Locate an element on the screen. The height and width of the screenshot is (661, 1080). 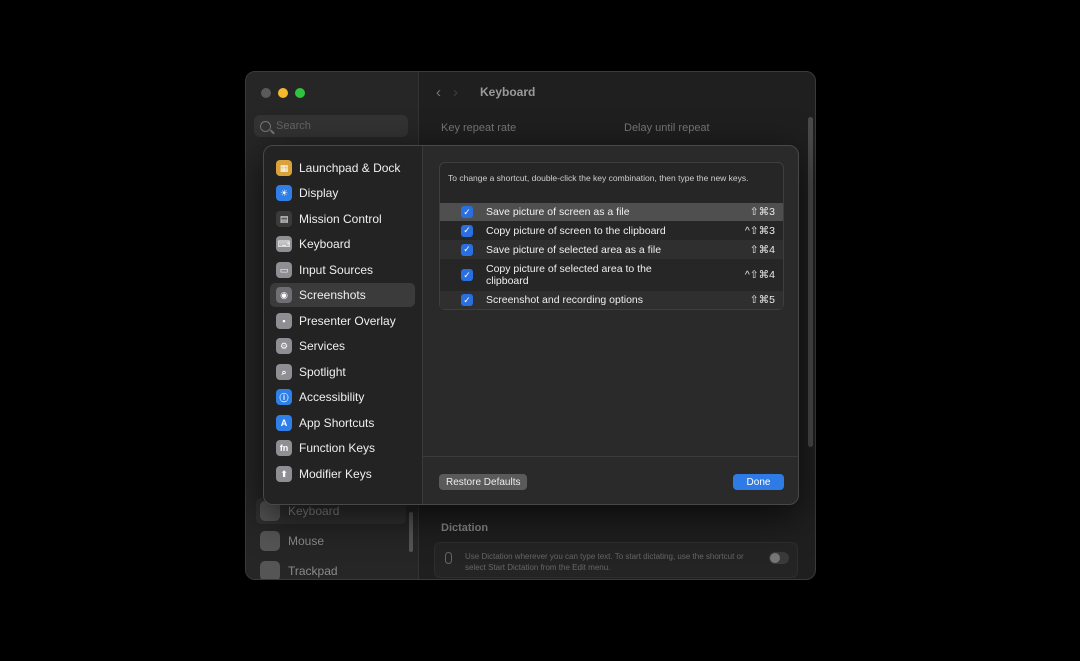
restore-defaults-button: Restore Defaults is located at coordinates (483, 482).